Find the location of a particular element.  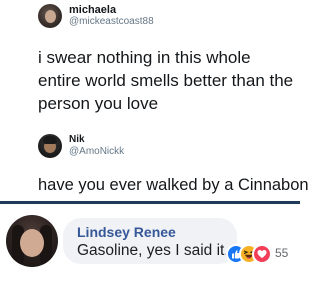

tweet-text: have you ever walked by a Cinnabon is located at coordinates (173, 185).